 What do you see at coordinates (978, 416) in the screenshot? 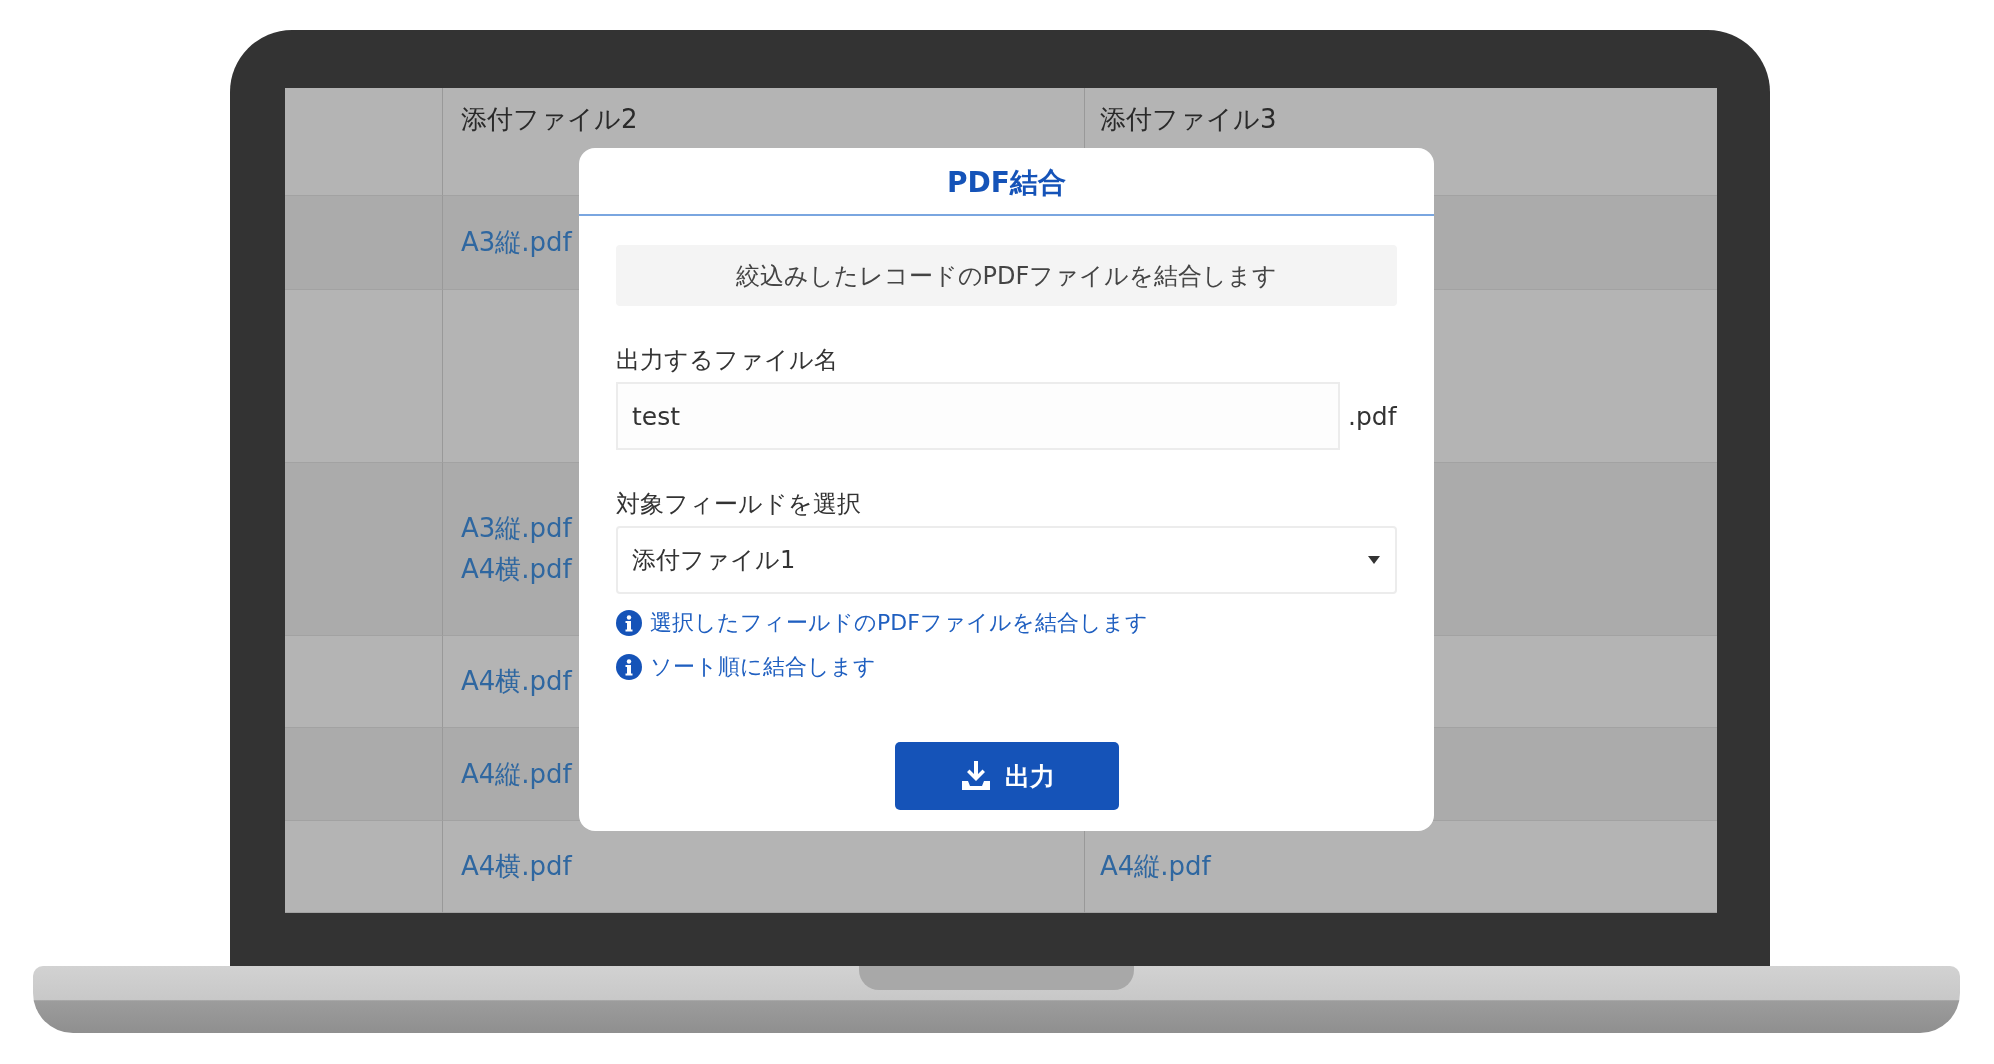
I see `filename-field: test` at bounding box center [978, 416].